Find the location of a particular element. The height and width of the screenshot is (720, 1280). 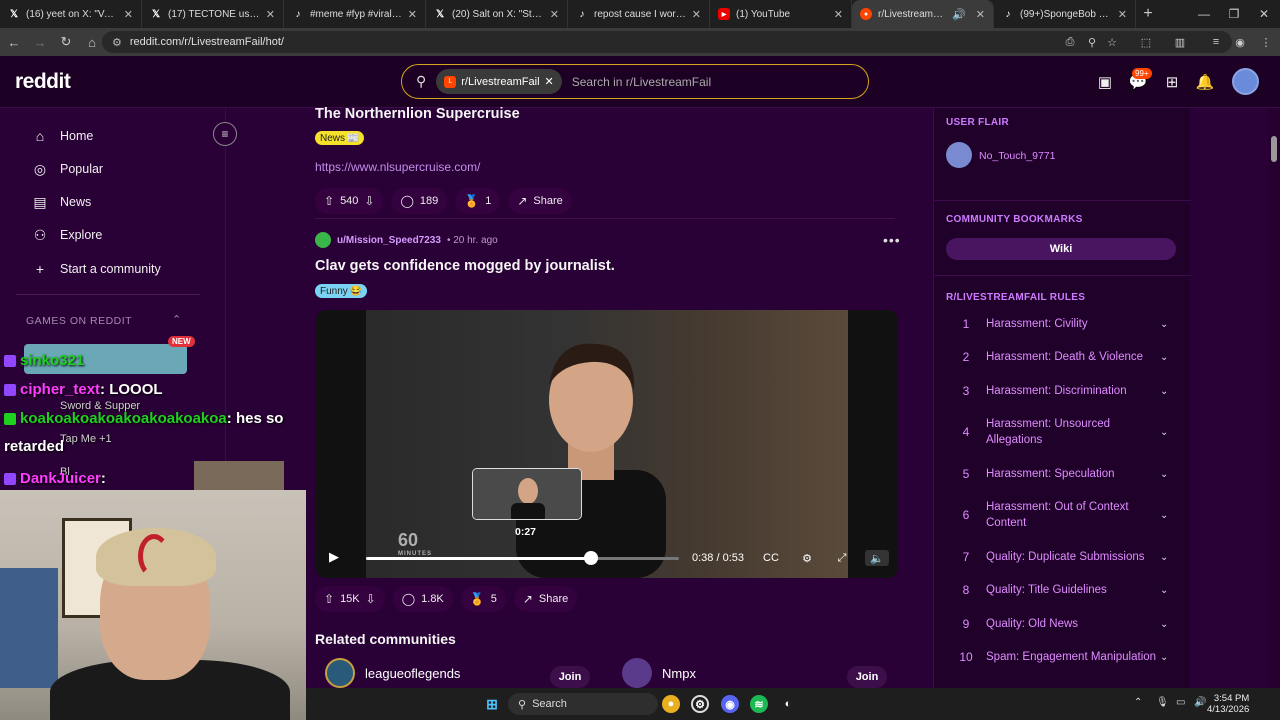

wiki-button: Wiki is located at coordinates (1061, 249).